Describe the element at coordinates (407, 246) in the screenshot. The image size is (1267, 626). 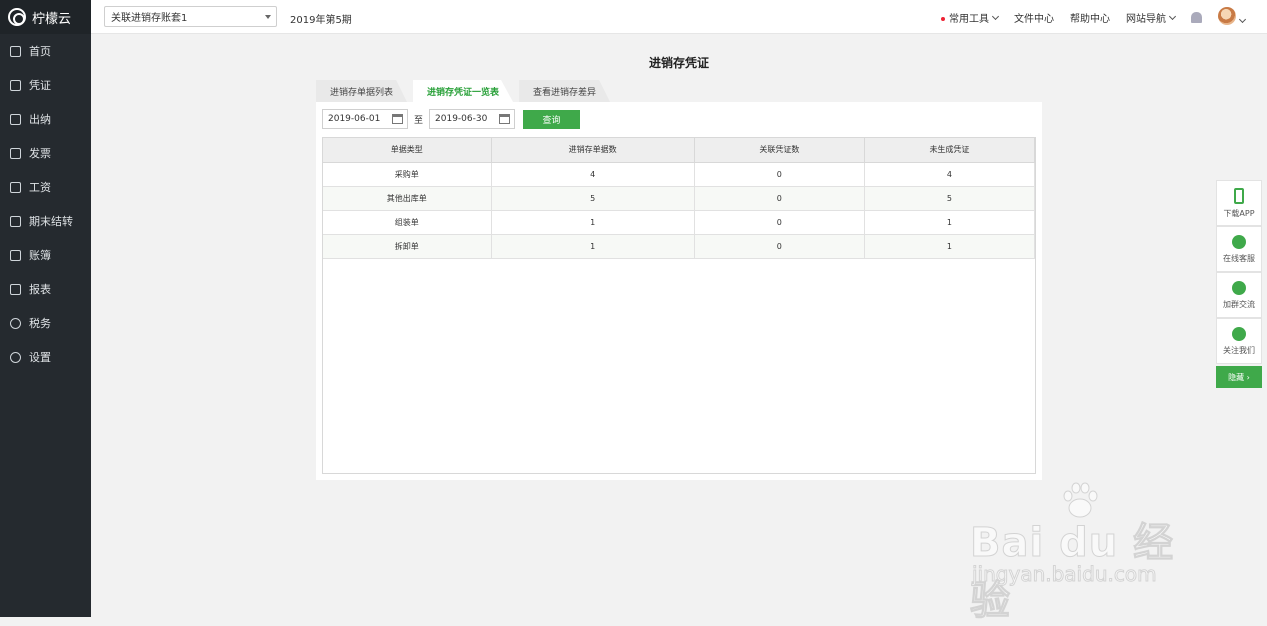
I see `table-cell: 拆卸单` at that location.